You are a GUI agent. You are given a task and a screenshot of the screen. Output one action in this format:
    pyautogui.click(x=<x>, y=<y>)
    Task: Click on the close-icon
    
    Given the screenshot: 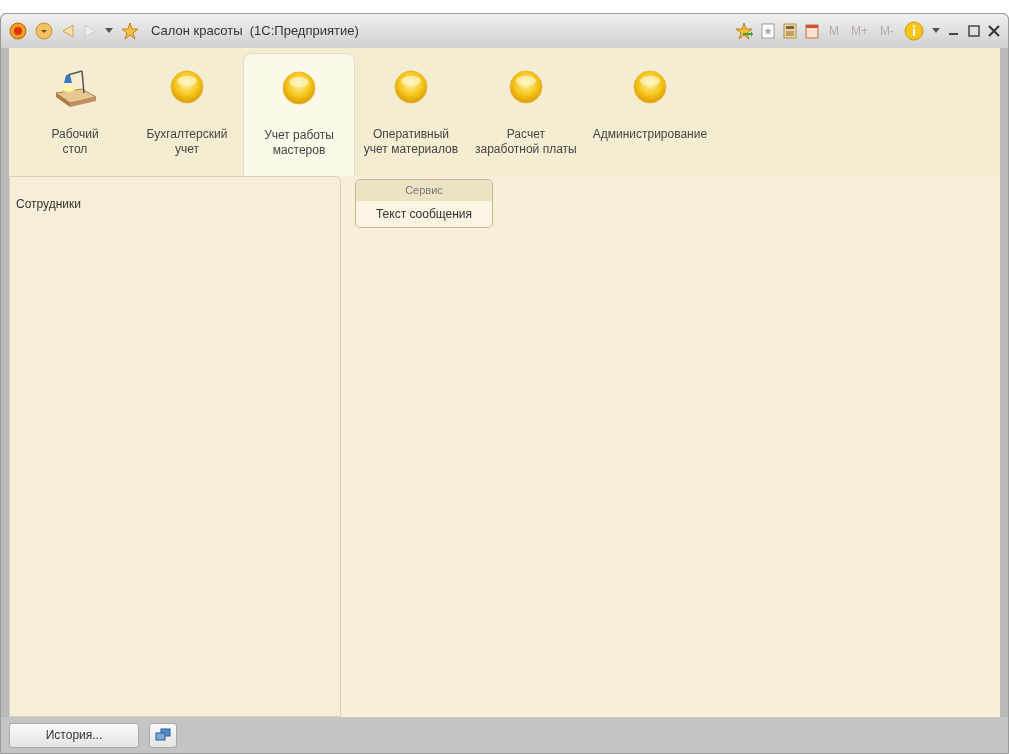 What is the action you would take?
    pyautogui.click(x=994, y=31)
    